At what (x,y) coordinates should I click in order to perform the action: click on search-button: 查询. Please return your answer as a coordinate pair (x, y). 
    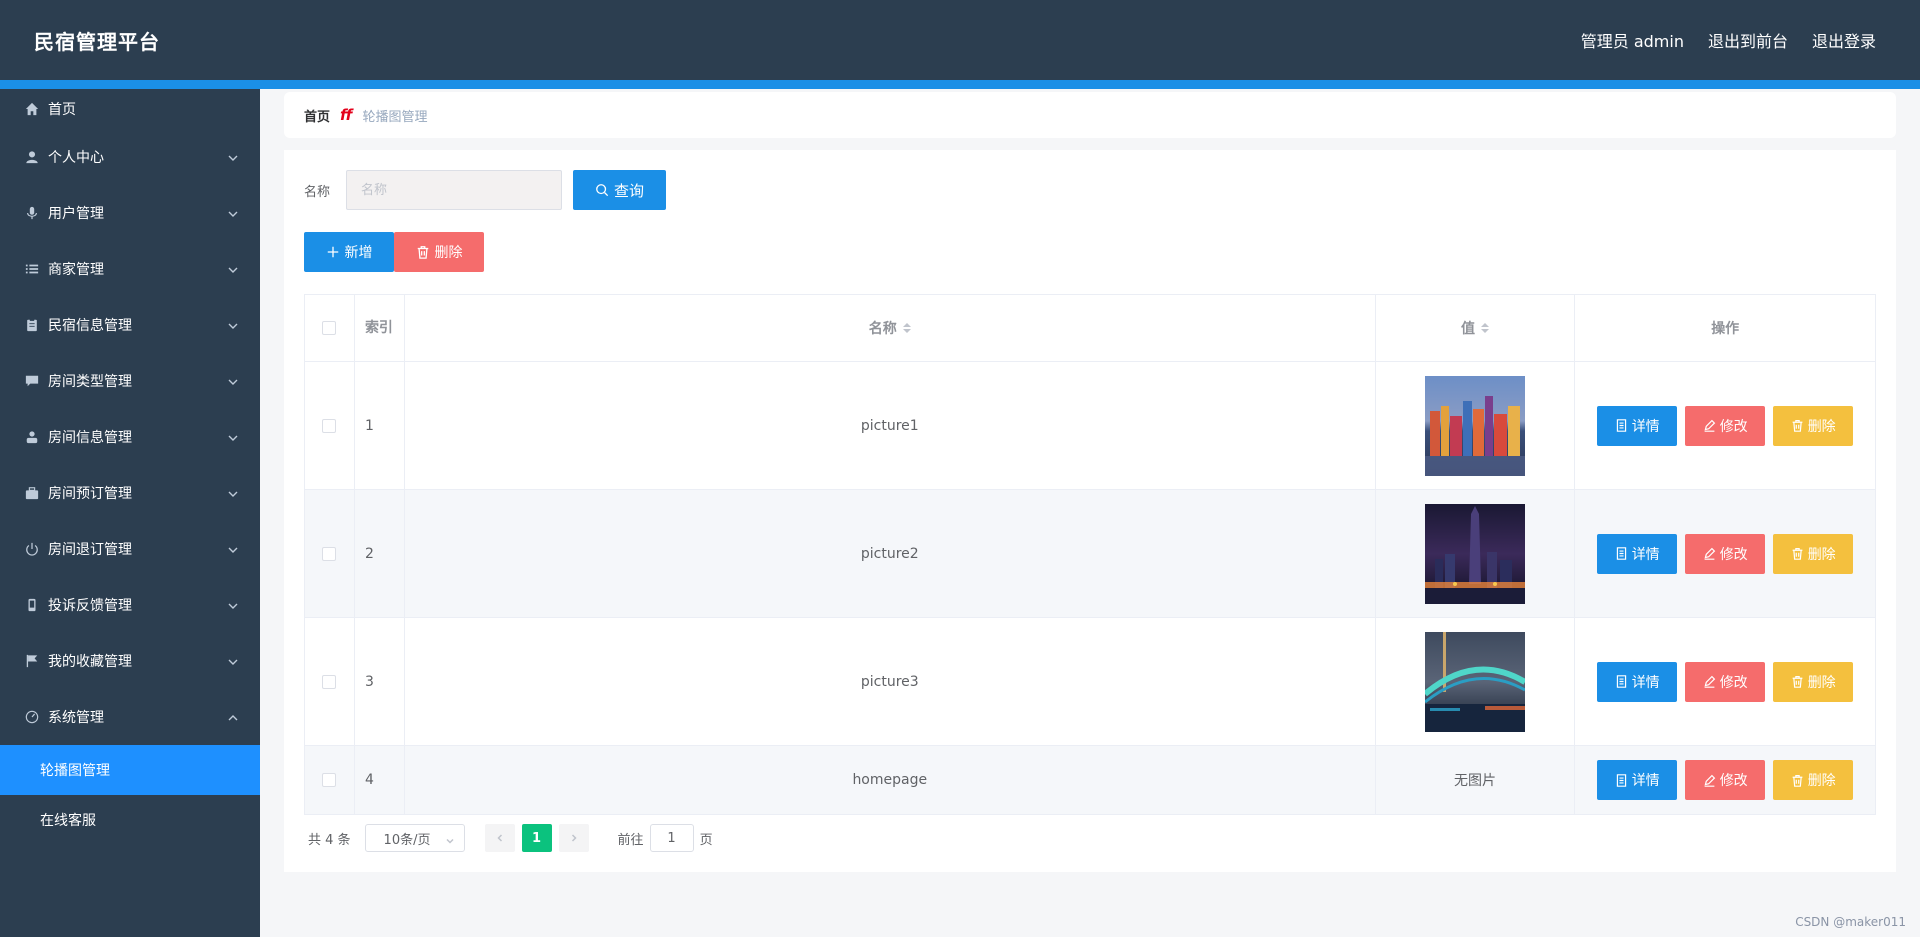
    Looking at the image, I should click on (620, 190).